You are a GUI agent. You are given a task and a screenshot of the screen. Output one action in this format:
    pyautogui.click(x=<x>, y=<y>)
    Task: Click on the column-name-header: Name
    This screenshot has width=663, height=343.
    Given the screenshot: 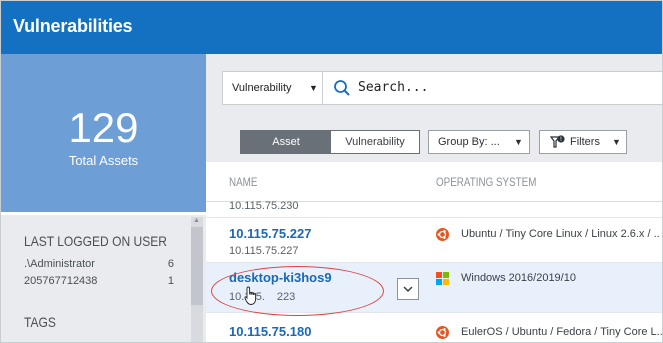 What is the action you would take?
    pyautogui.click(x=243, y=182)
    